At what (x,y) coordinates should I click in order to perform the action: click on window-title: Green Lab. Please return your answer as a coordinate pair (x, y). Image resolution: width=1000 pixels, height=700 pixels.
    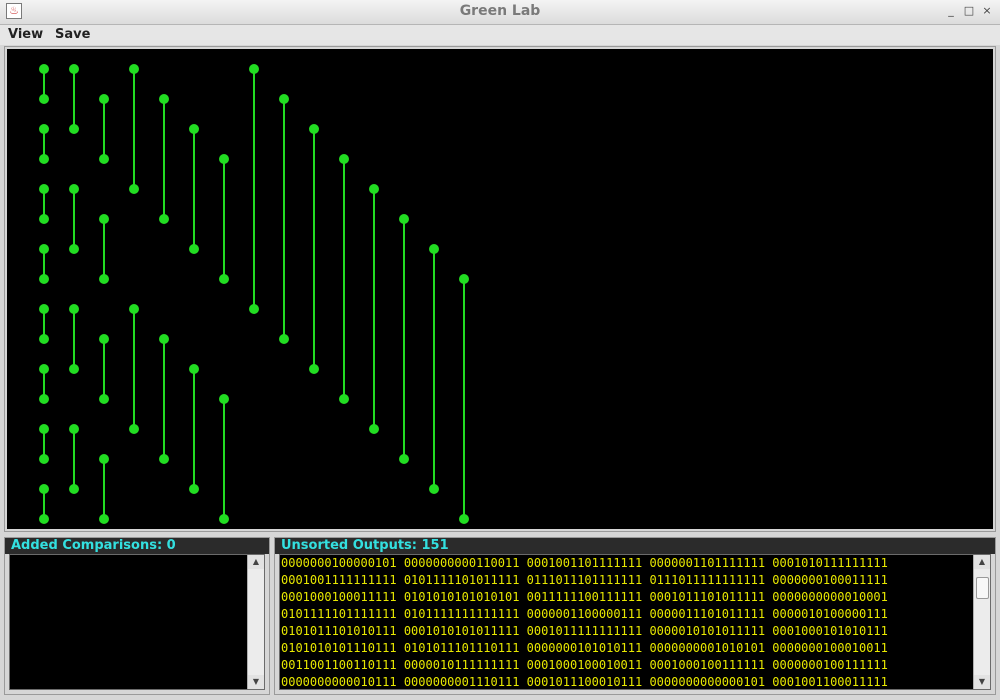
    Looking at the image, I should click on (500, 11).